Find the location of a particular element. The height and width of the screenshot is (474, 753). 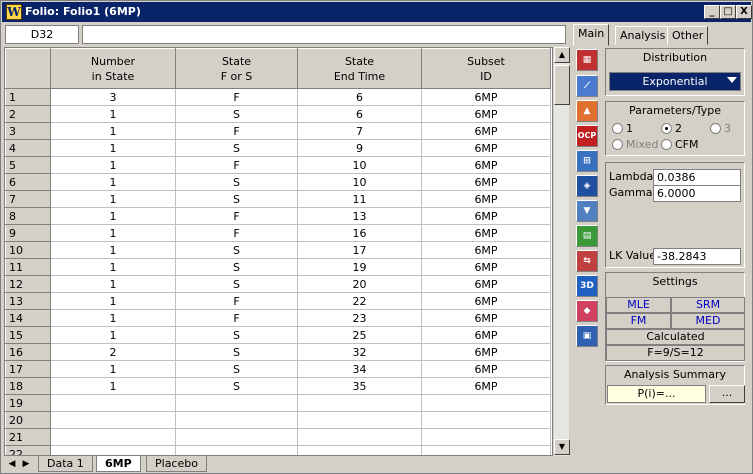

row-number: 2 is located at coordinates (28, 114).